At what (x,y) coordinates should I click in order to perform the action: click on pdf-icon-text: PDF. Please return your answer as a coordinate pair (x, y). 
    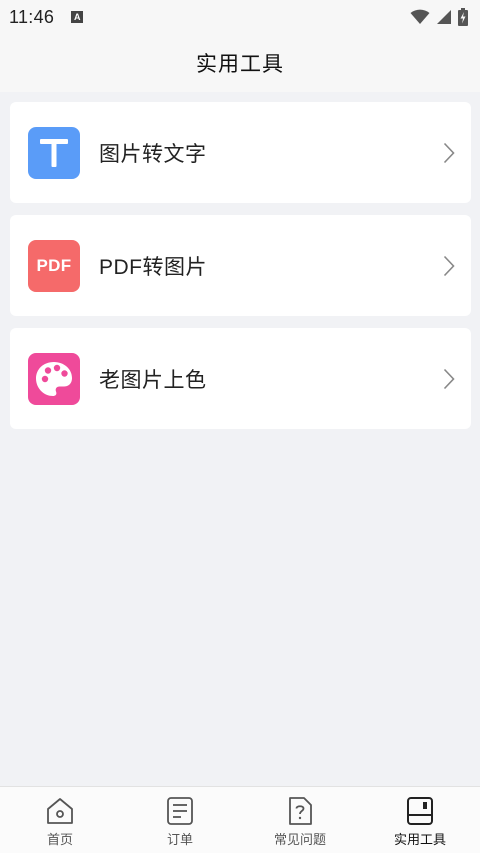
    Looking at the image, I should click on (54, 265).